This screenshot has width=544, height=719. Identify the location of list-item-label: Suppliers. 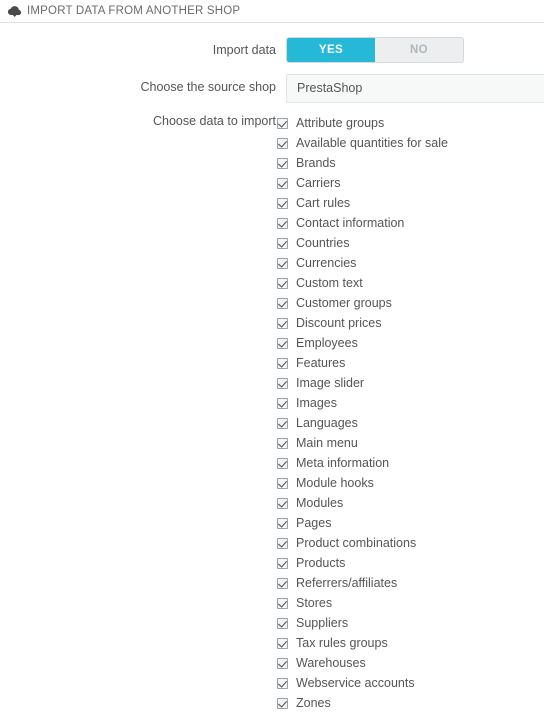
(322, 623).